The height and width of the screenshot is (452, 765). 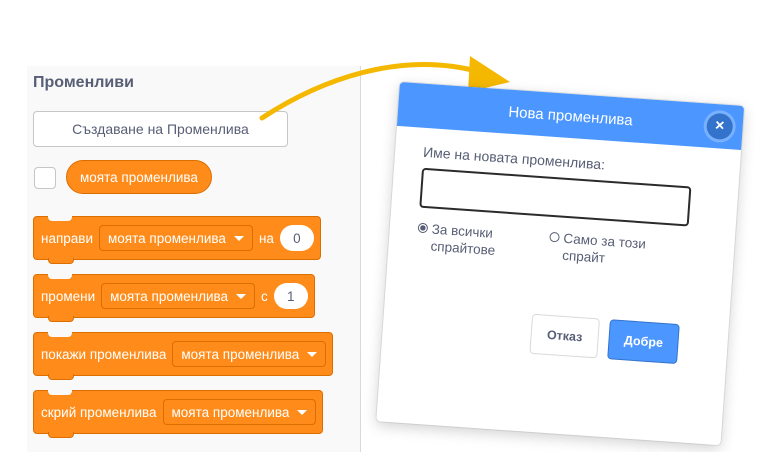 I want to click on change-variable-block: промени моята променлива с 1, so click(x=174, y=298).